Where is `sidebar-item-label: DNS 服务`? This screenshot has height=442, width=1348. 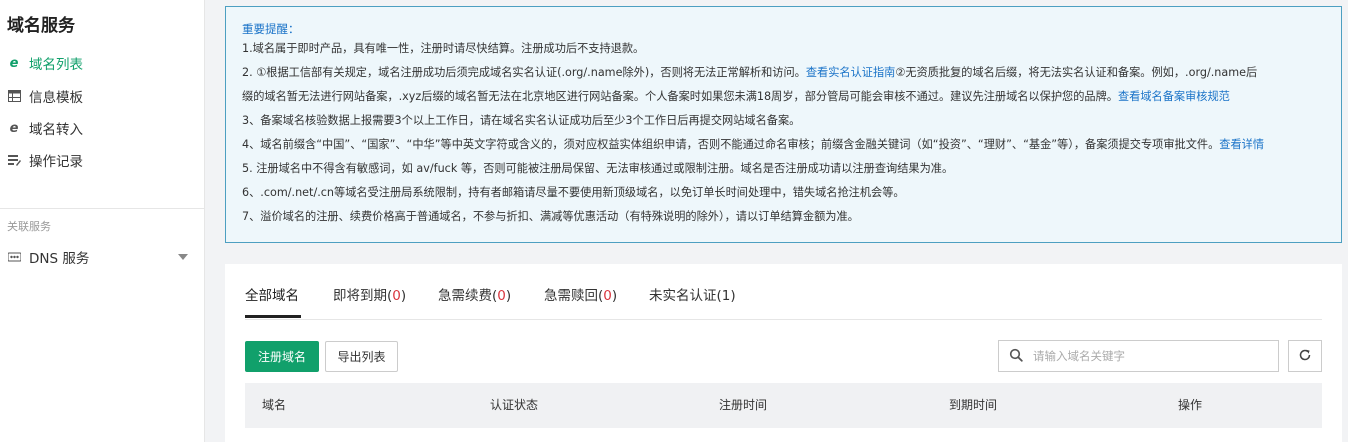
sidebar-item-label: DNS 服务 is located at coordinates (59, 259).